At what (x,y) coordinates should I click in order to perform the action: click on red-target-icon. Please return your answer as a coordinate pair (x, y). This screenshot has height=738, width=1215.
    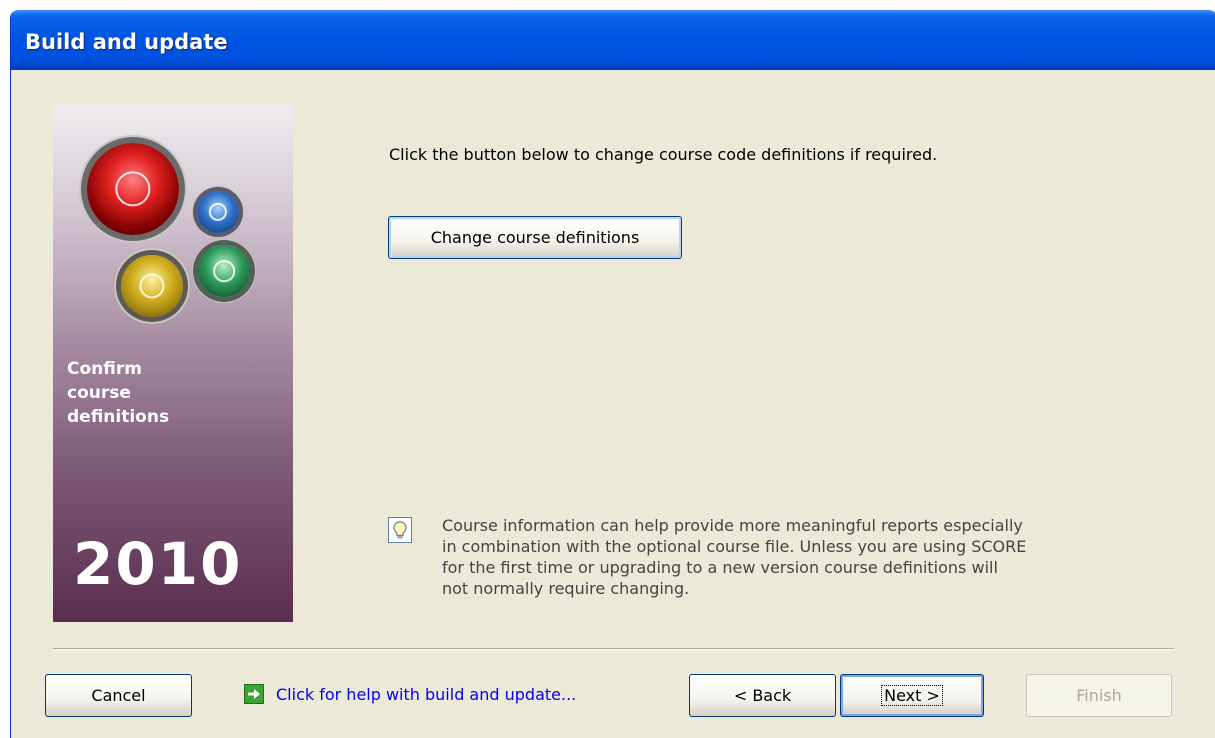
    Looking at the image, I should click on (133, 189).